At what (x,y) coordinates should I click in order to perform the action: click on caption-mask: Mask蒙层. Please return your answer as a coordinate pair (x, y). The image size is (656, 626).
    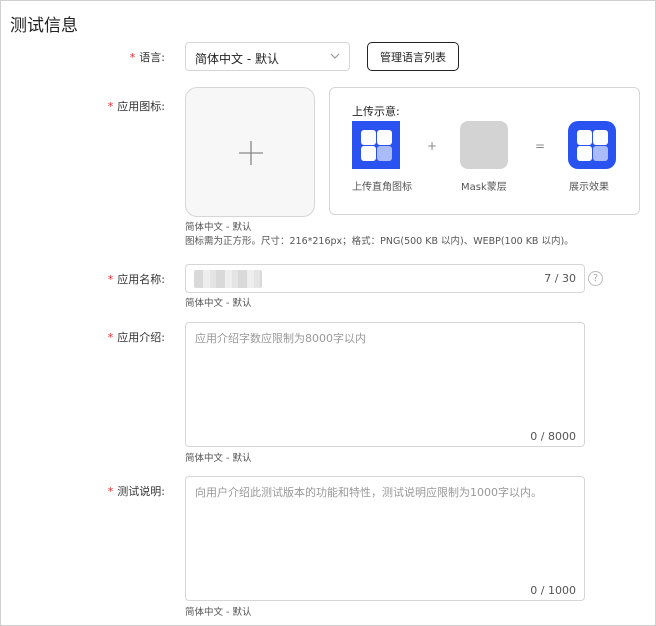
    Looking at the image, I should click on (484, 187).